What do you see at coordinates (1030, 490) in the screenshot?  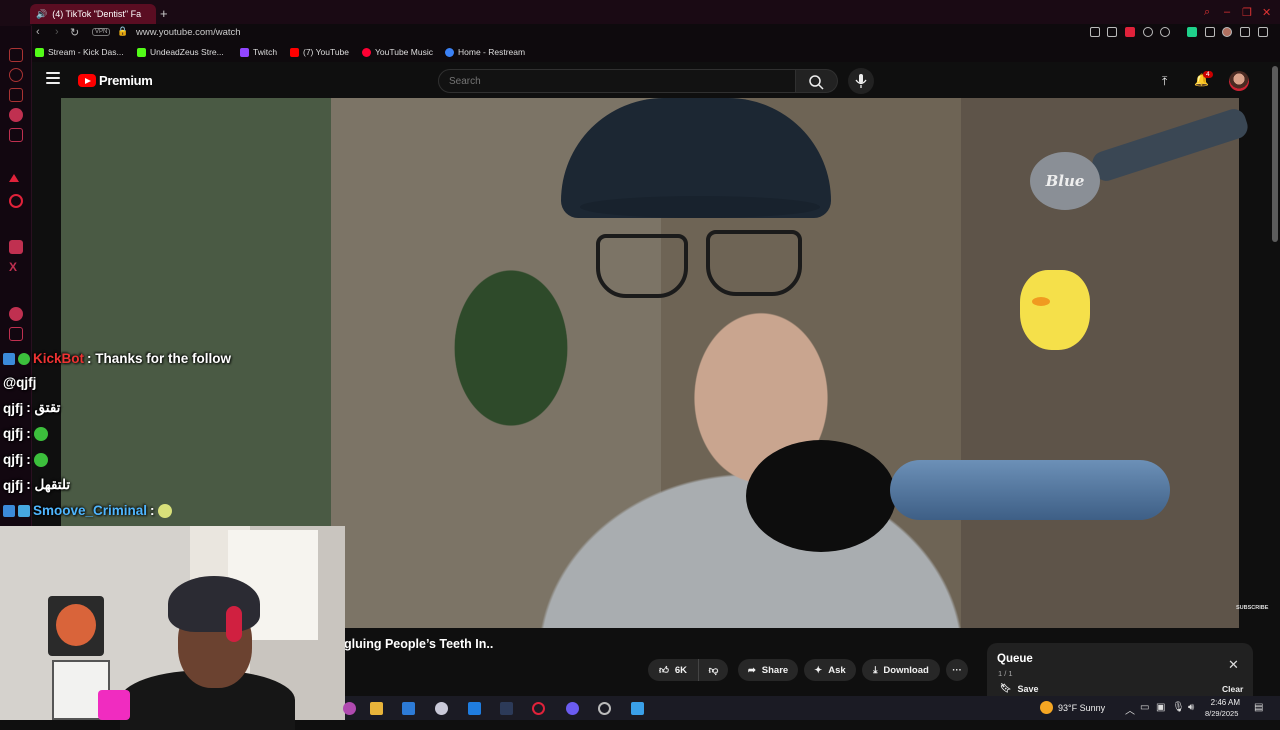 I see `video-frame-mic-body` at bounding box center [1030, 490].